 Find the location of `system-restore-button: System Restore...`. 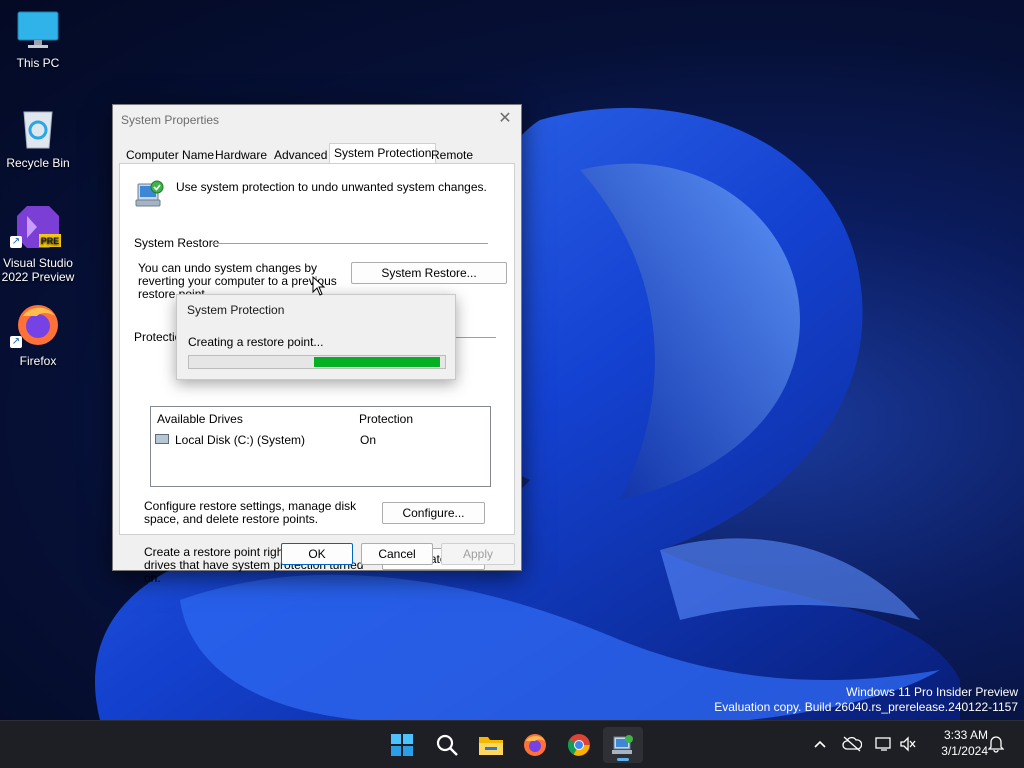

system-restore-button: System Restore... is located at coordinates (429, 273).